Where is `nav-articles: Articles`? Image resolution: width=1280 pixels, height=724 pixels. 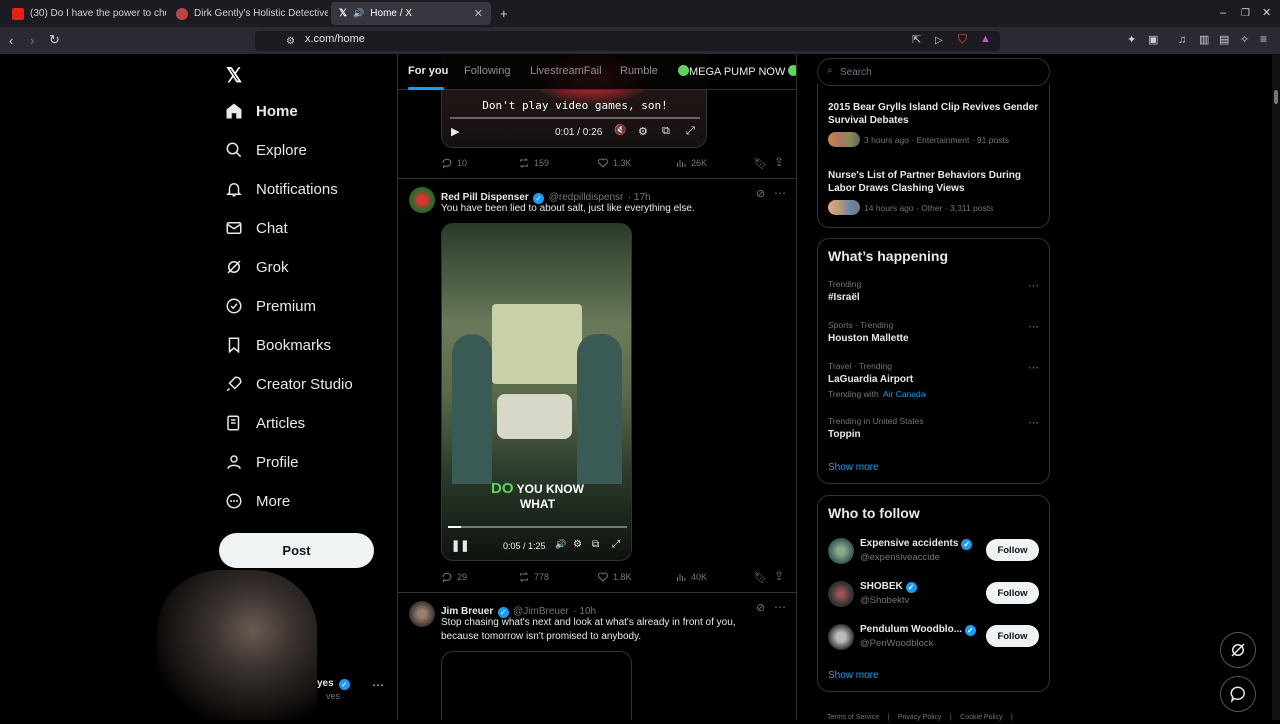
nav-articles: Articles is located at coordinates (265, 423).